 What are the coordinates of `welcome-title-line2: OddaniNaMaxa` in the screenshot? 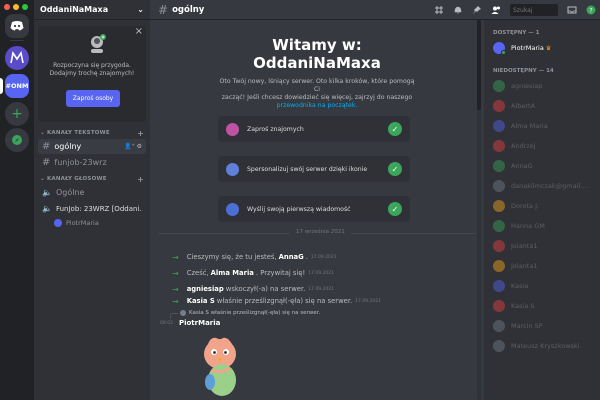 It's located at (317, 63).